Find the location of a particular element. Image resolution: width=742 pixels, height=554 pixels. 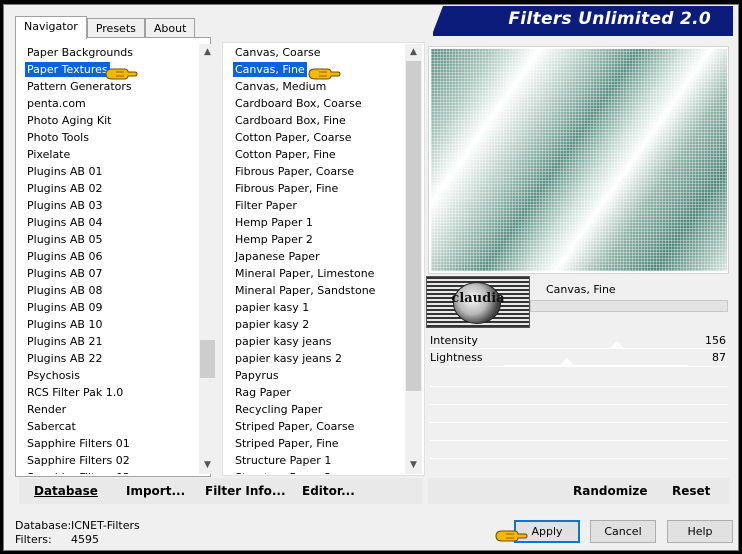

lightness-slider-thumb is located at coordinates (566, 361).